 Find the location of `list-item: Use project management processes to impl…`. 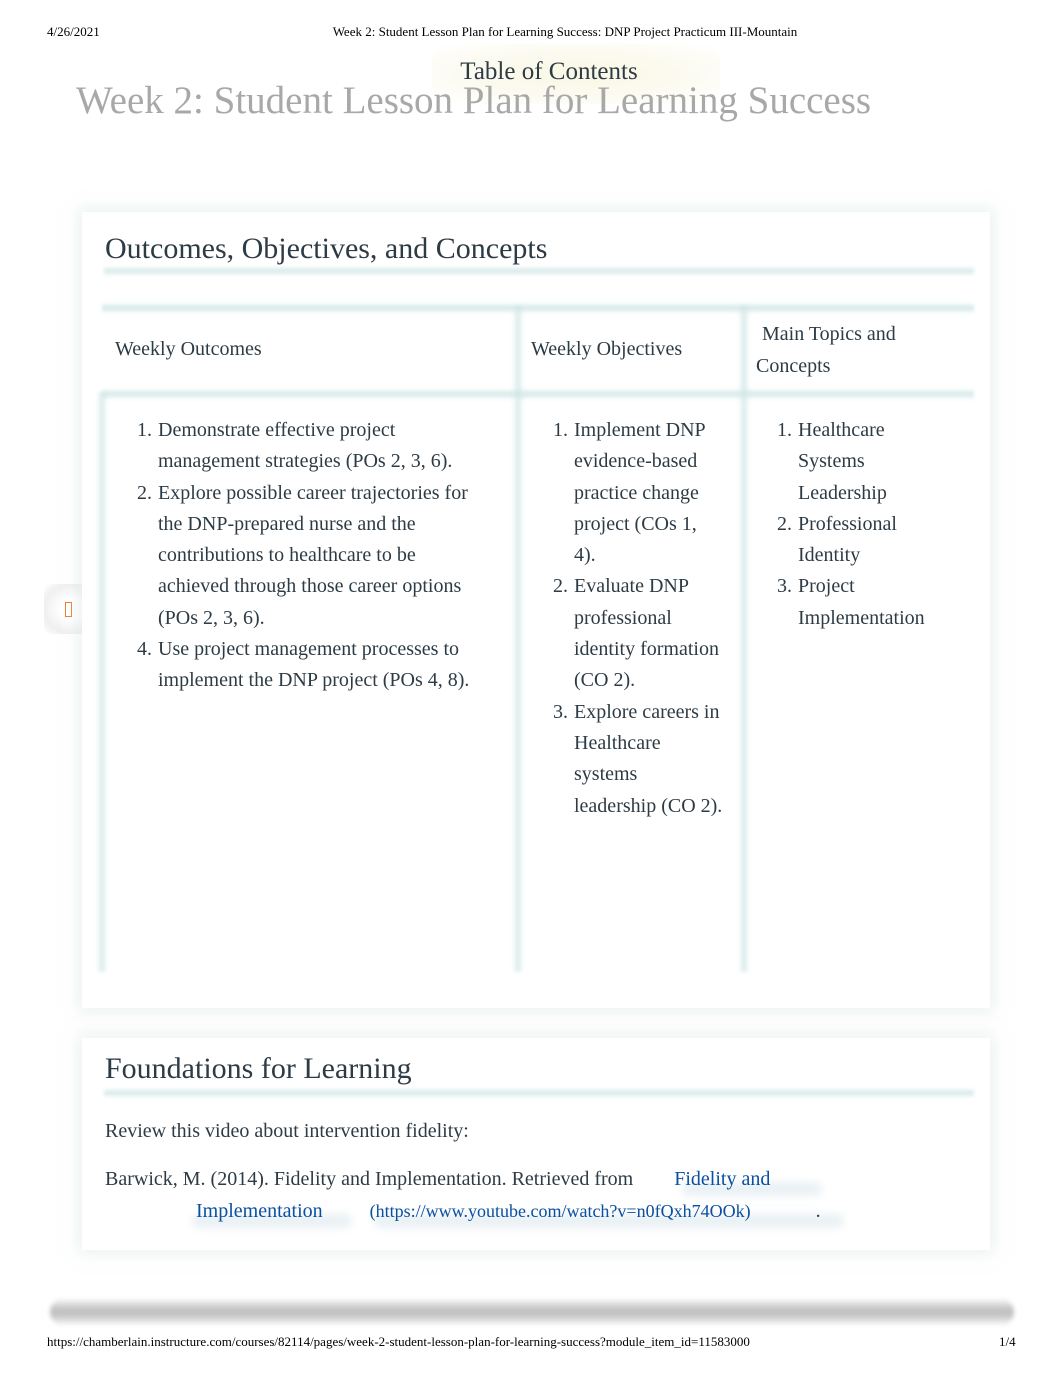

list-item: Use project management processes to impl… is located at coordinates (315, 665).